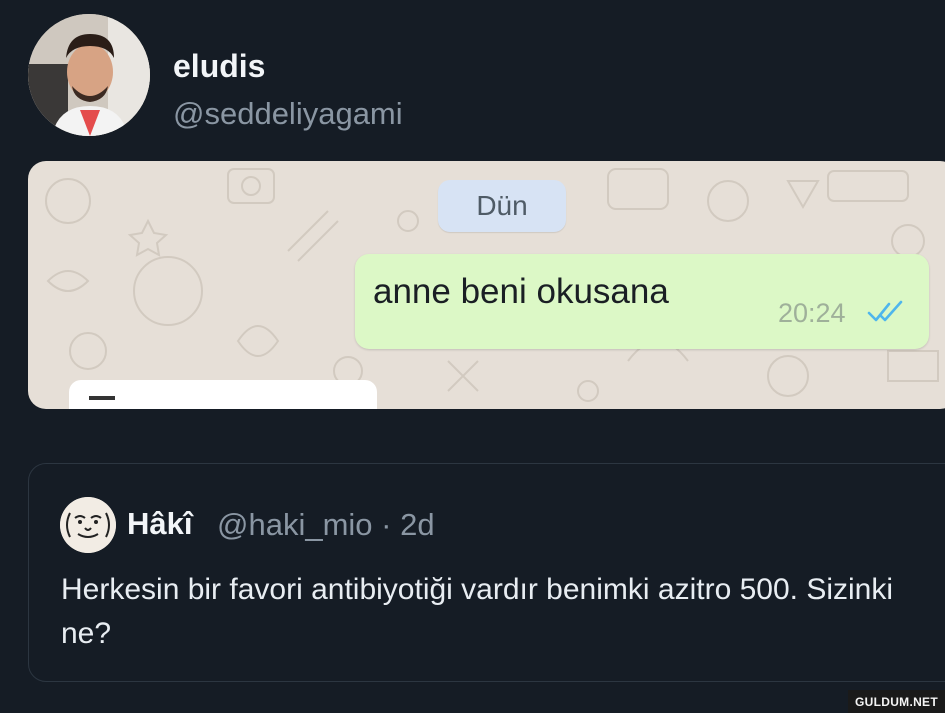 The width and height of the screenshot is (945, 713). I want to click on avatar, so click(89, 75).